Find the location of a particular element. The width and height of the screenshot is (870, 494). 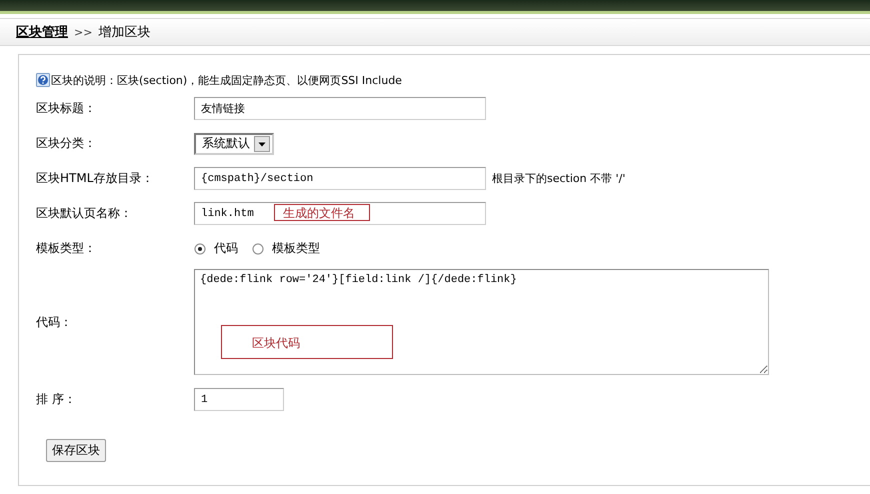

radio-option: 代码 is located at coordinates (216, 248).